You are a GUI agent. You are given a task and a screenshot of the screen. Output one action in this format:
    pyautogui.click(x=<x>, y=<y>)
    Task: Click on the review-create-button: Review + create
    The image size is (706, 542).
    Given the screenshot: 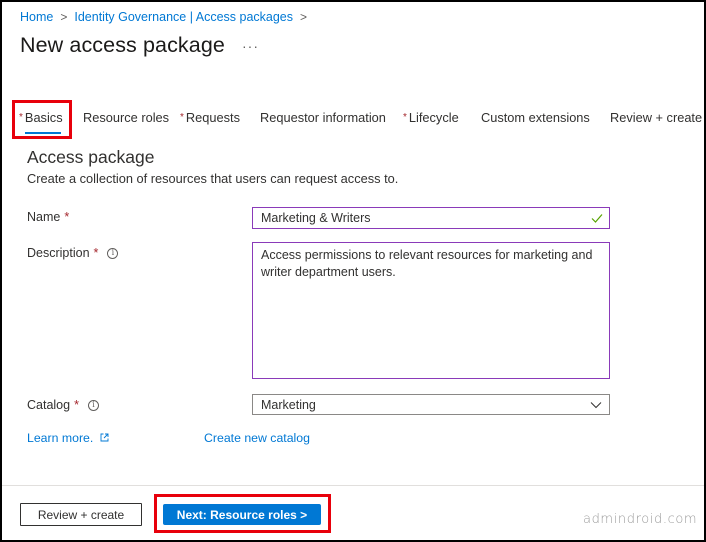 What is the action you would take?
    pyautogui.click(x=81, y=514)
    